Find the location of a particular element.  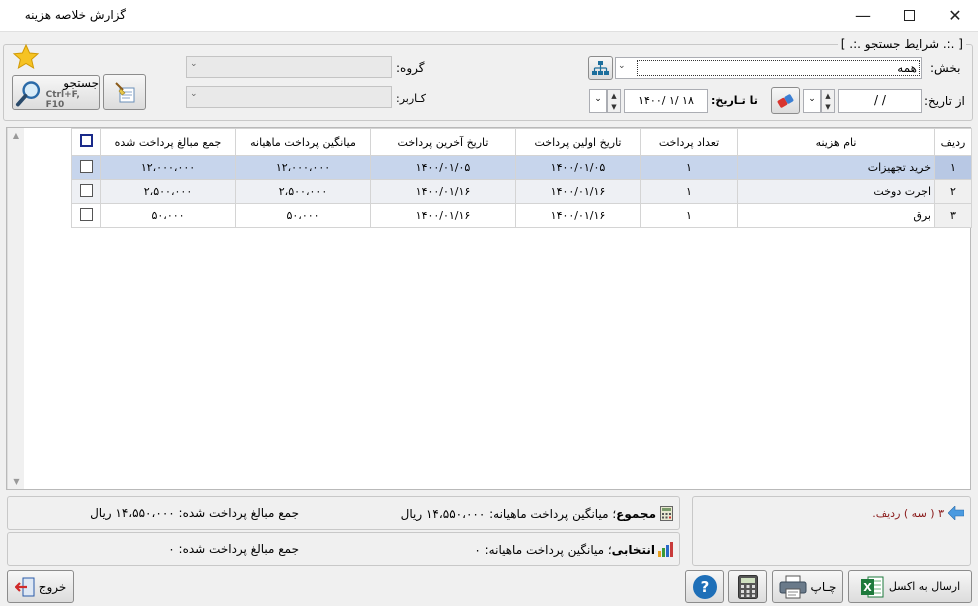

column-header-avg: میانگین پرداخت ماهیانه is located at coordinates (303, 142).